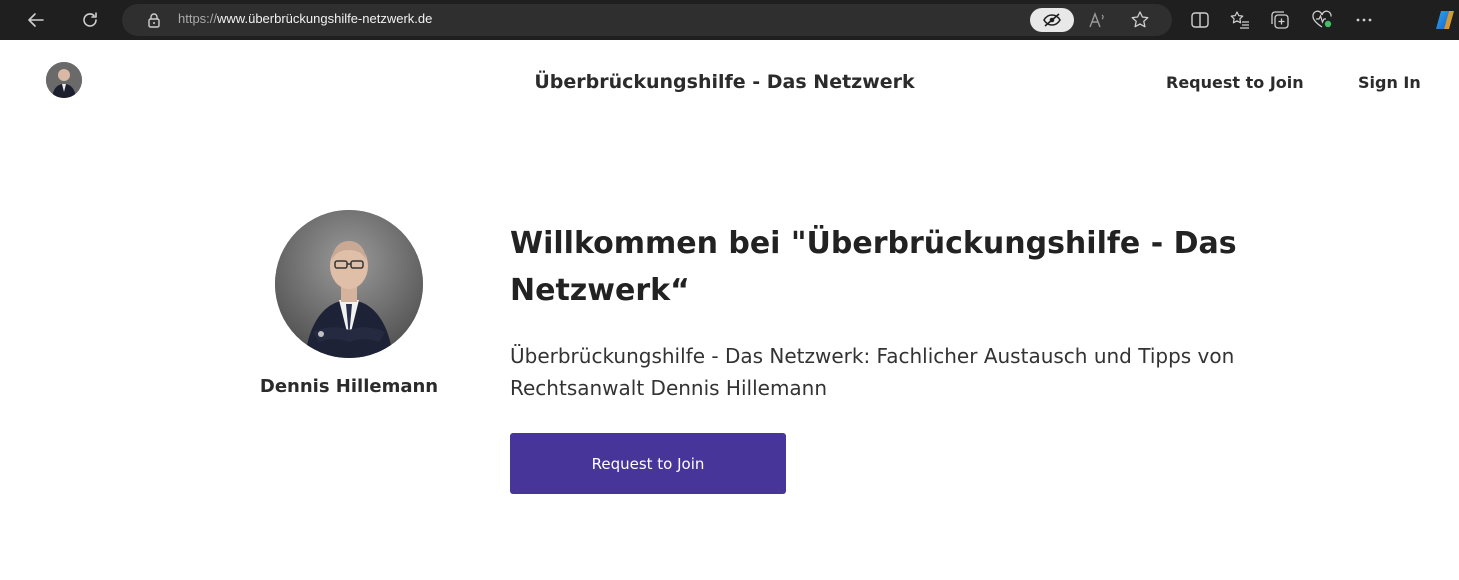 The width and height of the screenshot is (1459, 580). What do you see at coordinates (1389, 82) in the screenshot?
I see `nav-sign-in-link: Sign In` at bounding box center [1389, 82].